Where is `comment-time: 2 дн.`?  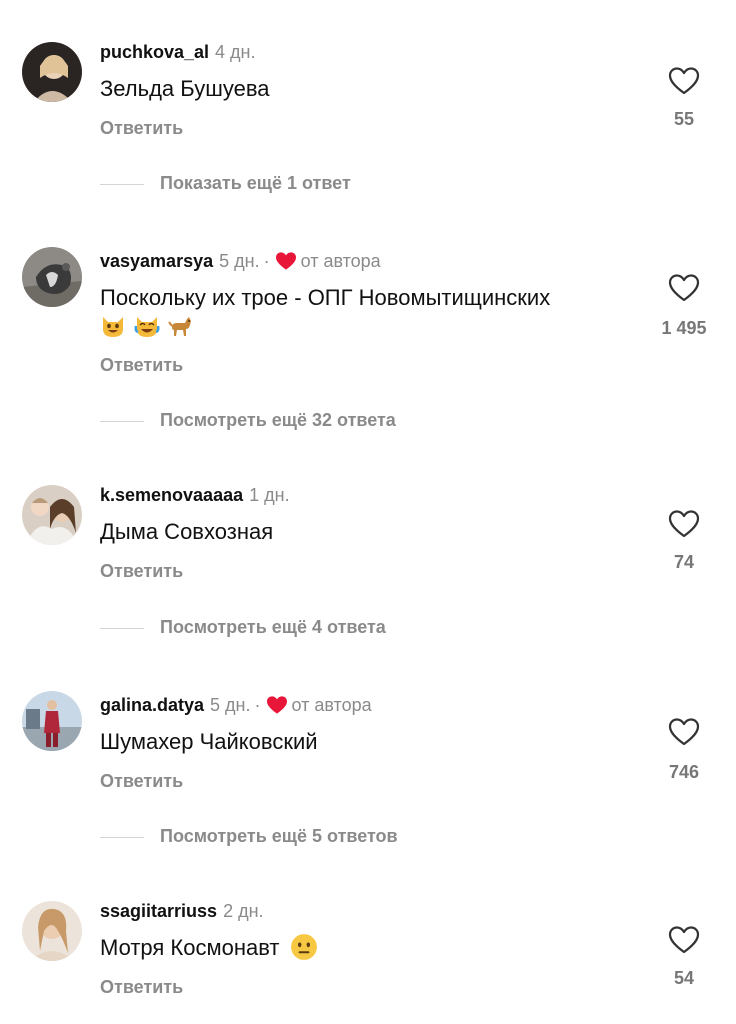
comment-time: 2 дн. is located at coordinates (243, 911).